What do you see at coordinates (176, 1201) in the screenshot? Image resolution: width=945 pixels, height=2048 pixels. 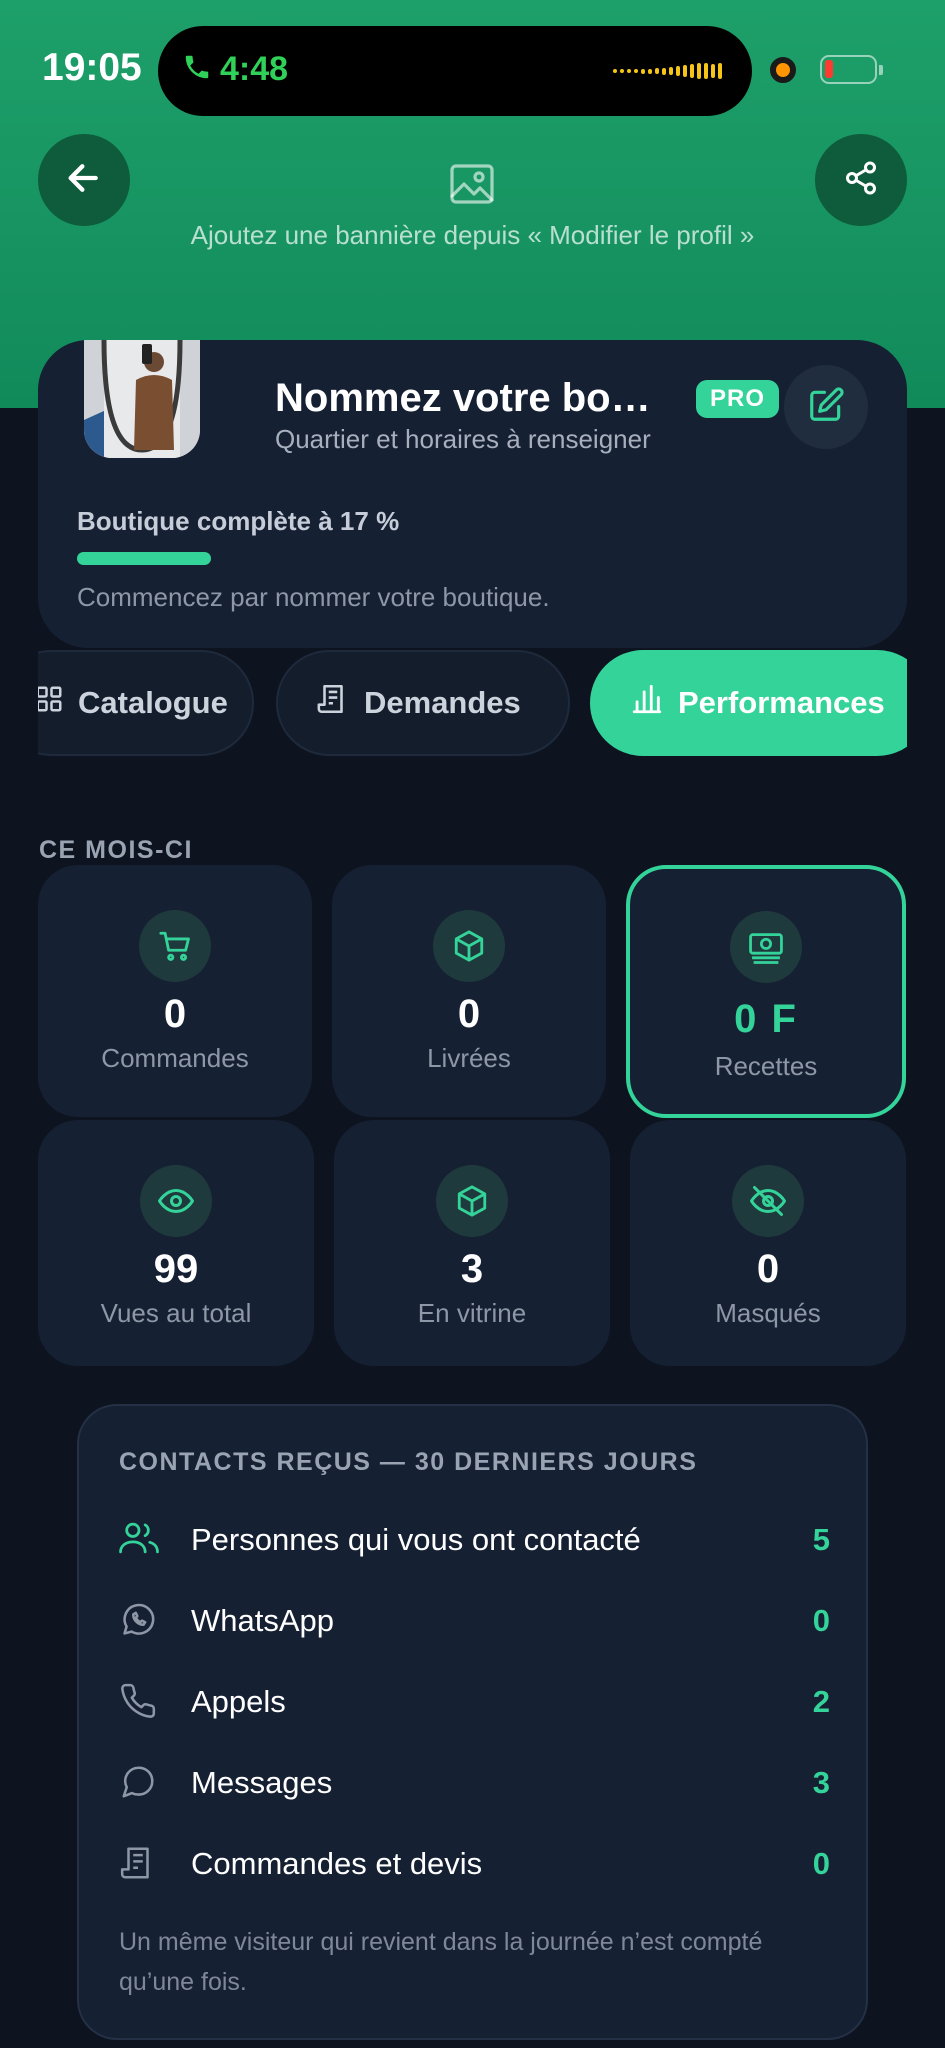 I see `eye-icon` at bounding box center [176, 1201].